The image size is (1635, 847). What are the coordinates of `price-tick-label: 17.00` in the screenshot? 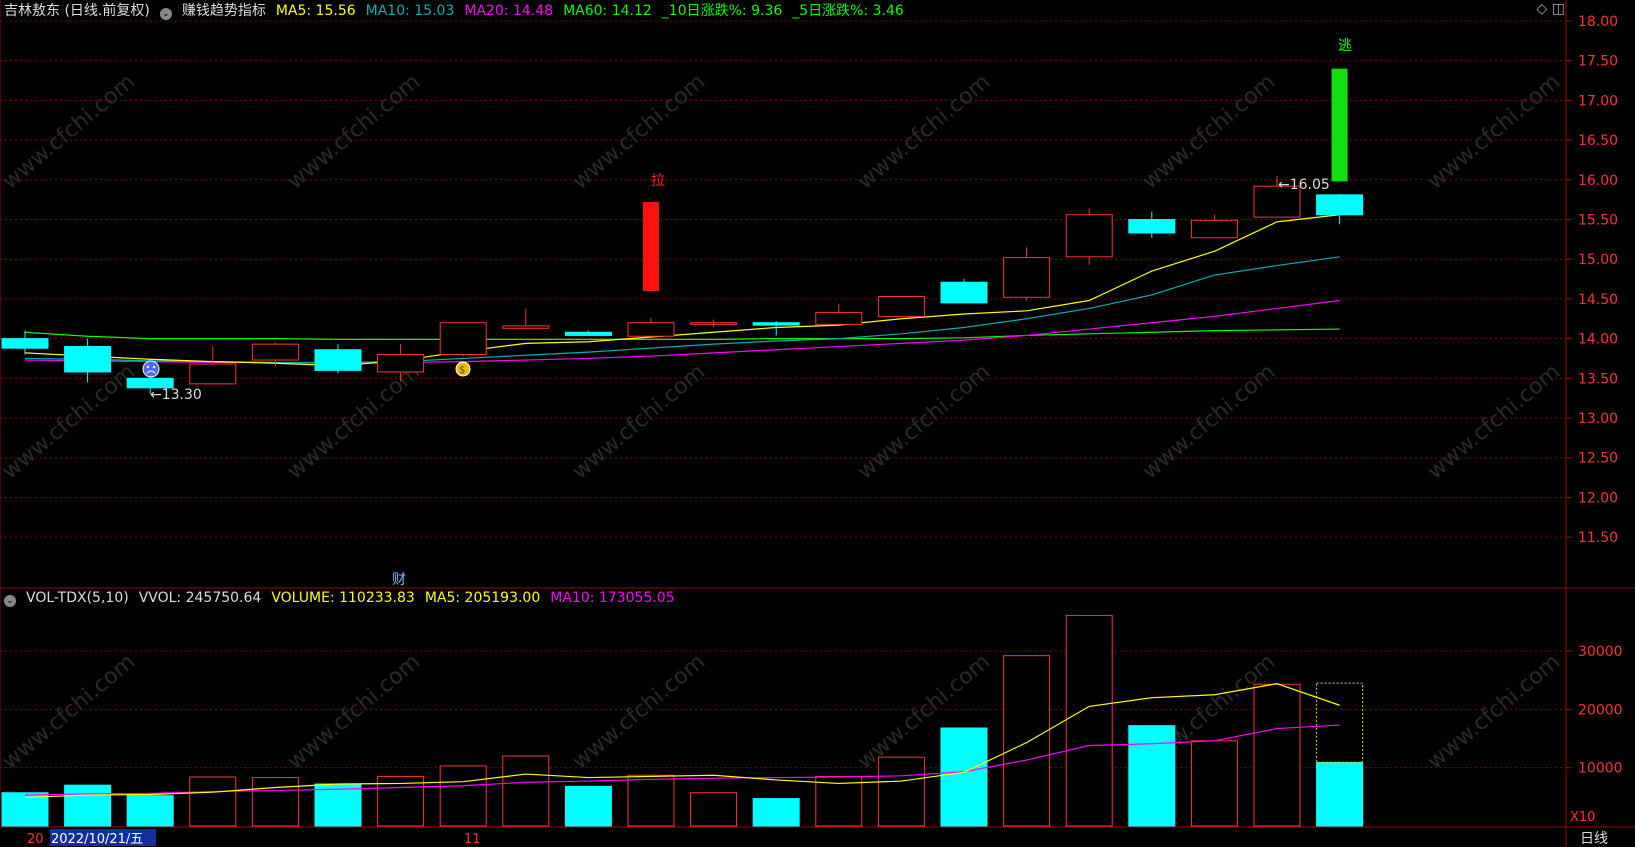 It's located at (1598, 101).